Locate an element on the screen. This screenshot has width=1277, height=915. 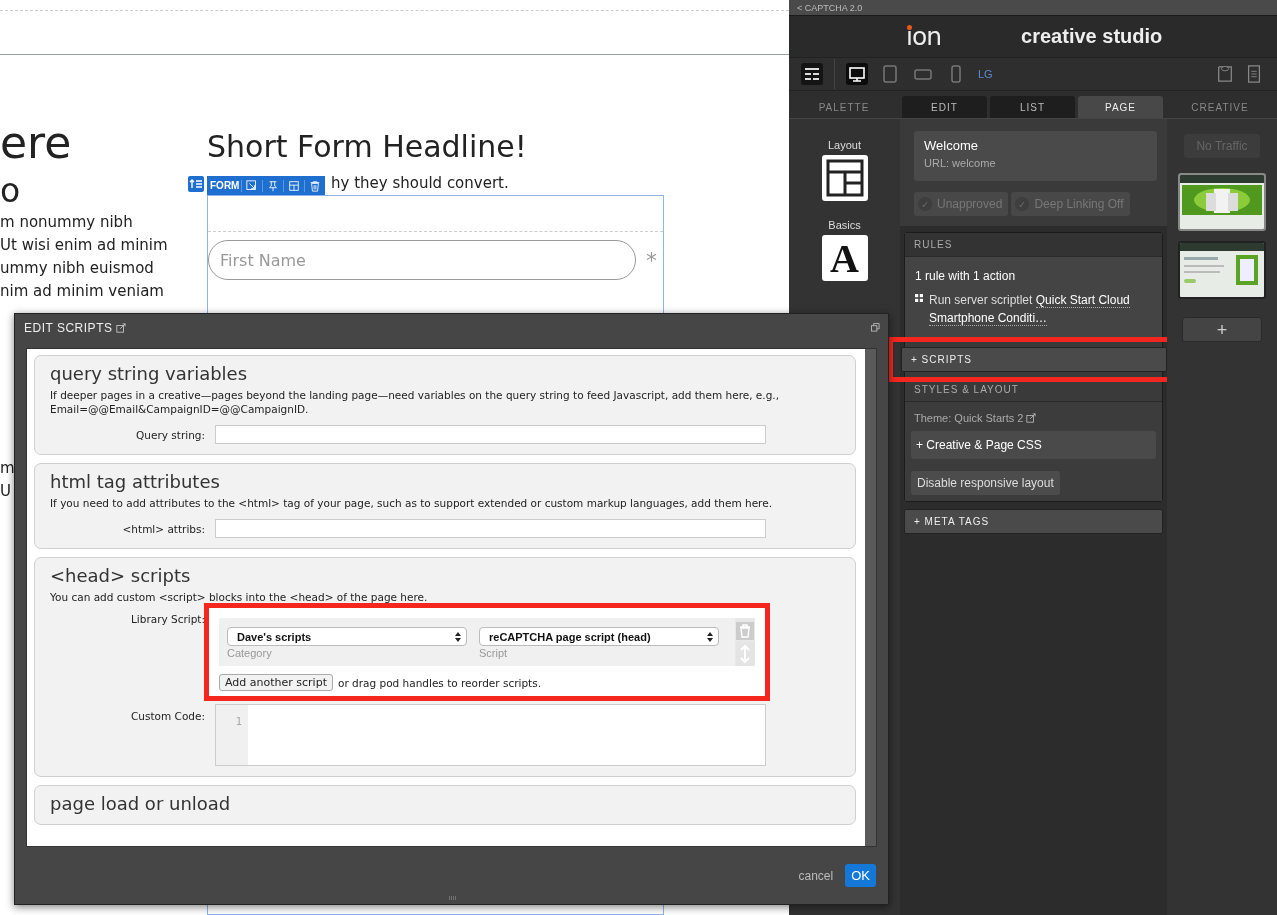
theme-label: Theme: Quick Starts 2 is located at coordinates (969, 418).